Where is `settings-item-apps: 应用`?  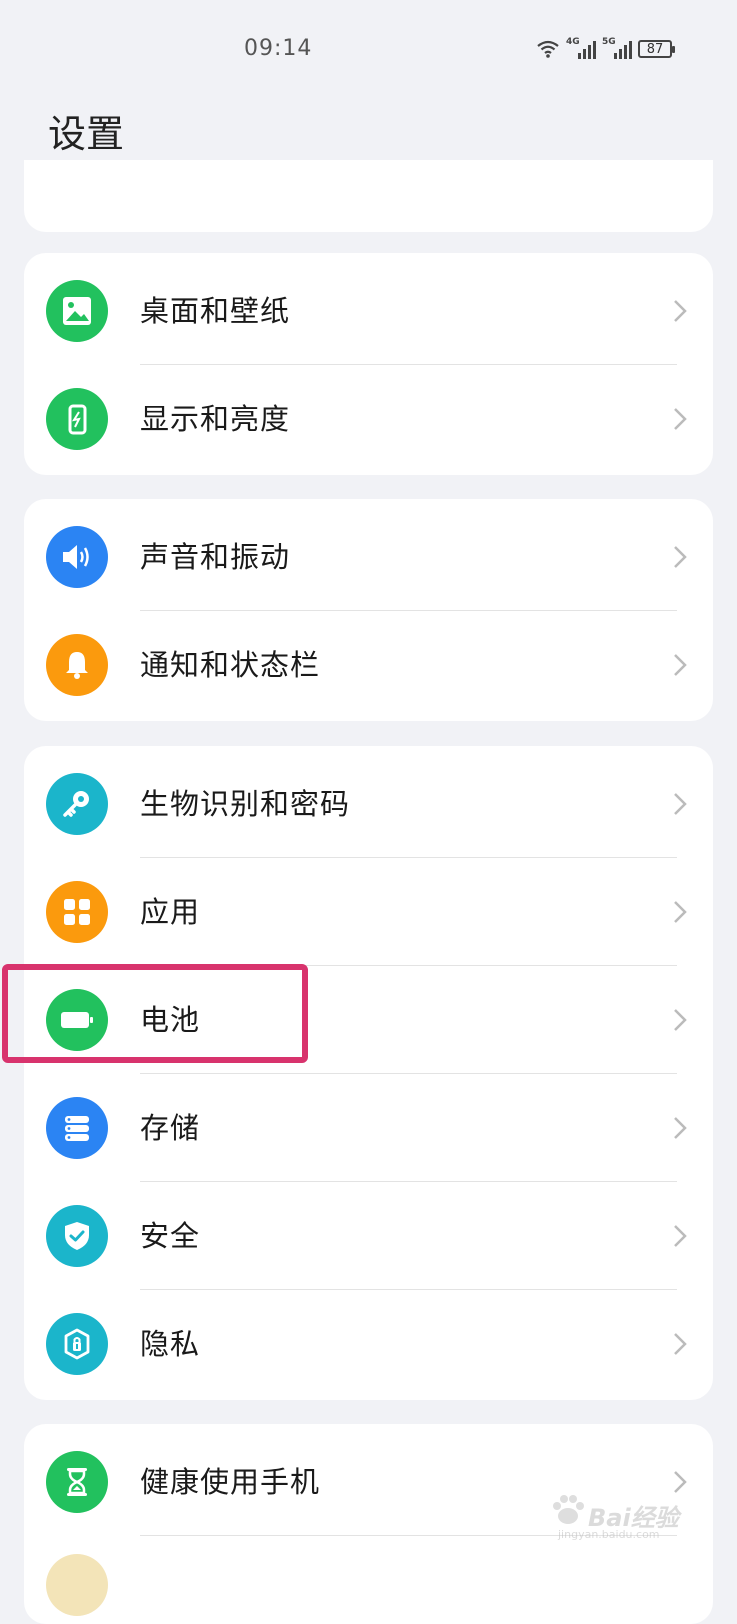
settings-item-apps: 应用 is located at coordinates (368, 912).